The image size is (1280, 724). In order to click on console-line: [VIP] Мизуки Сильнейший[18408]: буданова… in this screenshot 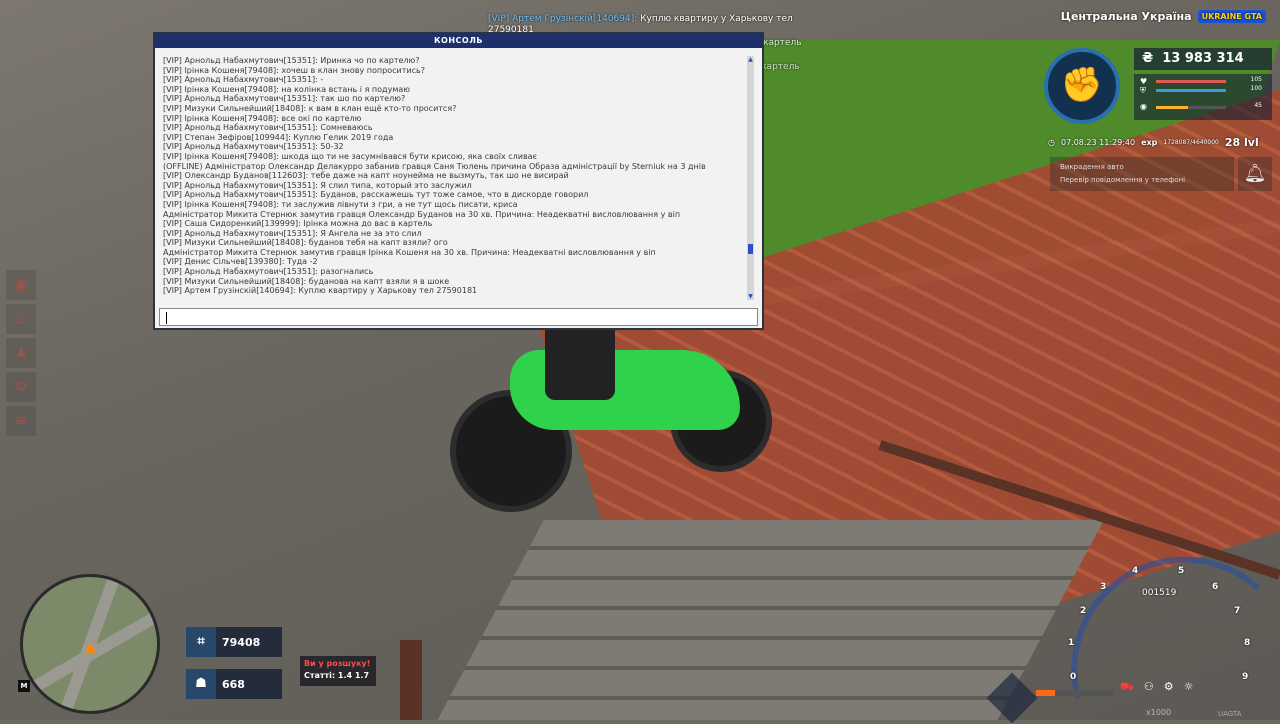, I will do `click(306, 281)`.